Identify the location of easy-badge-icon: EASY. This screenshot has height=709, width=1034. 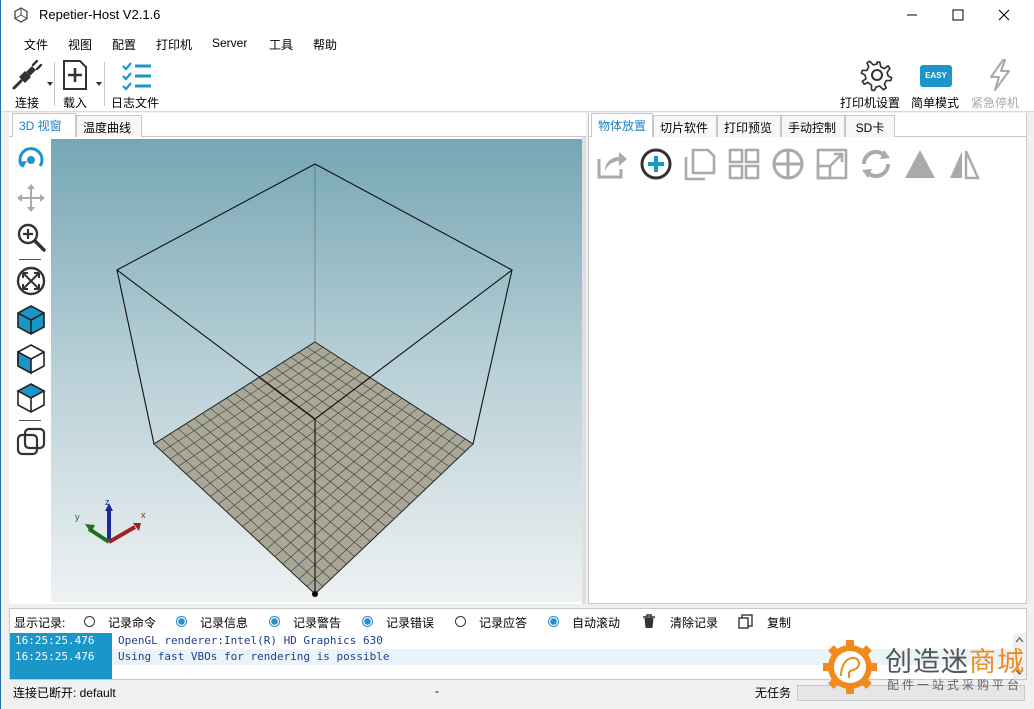
(936, 76).